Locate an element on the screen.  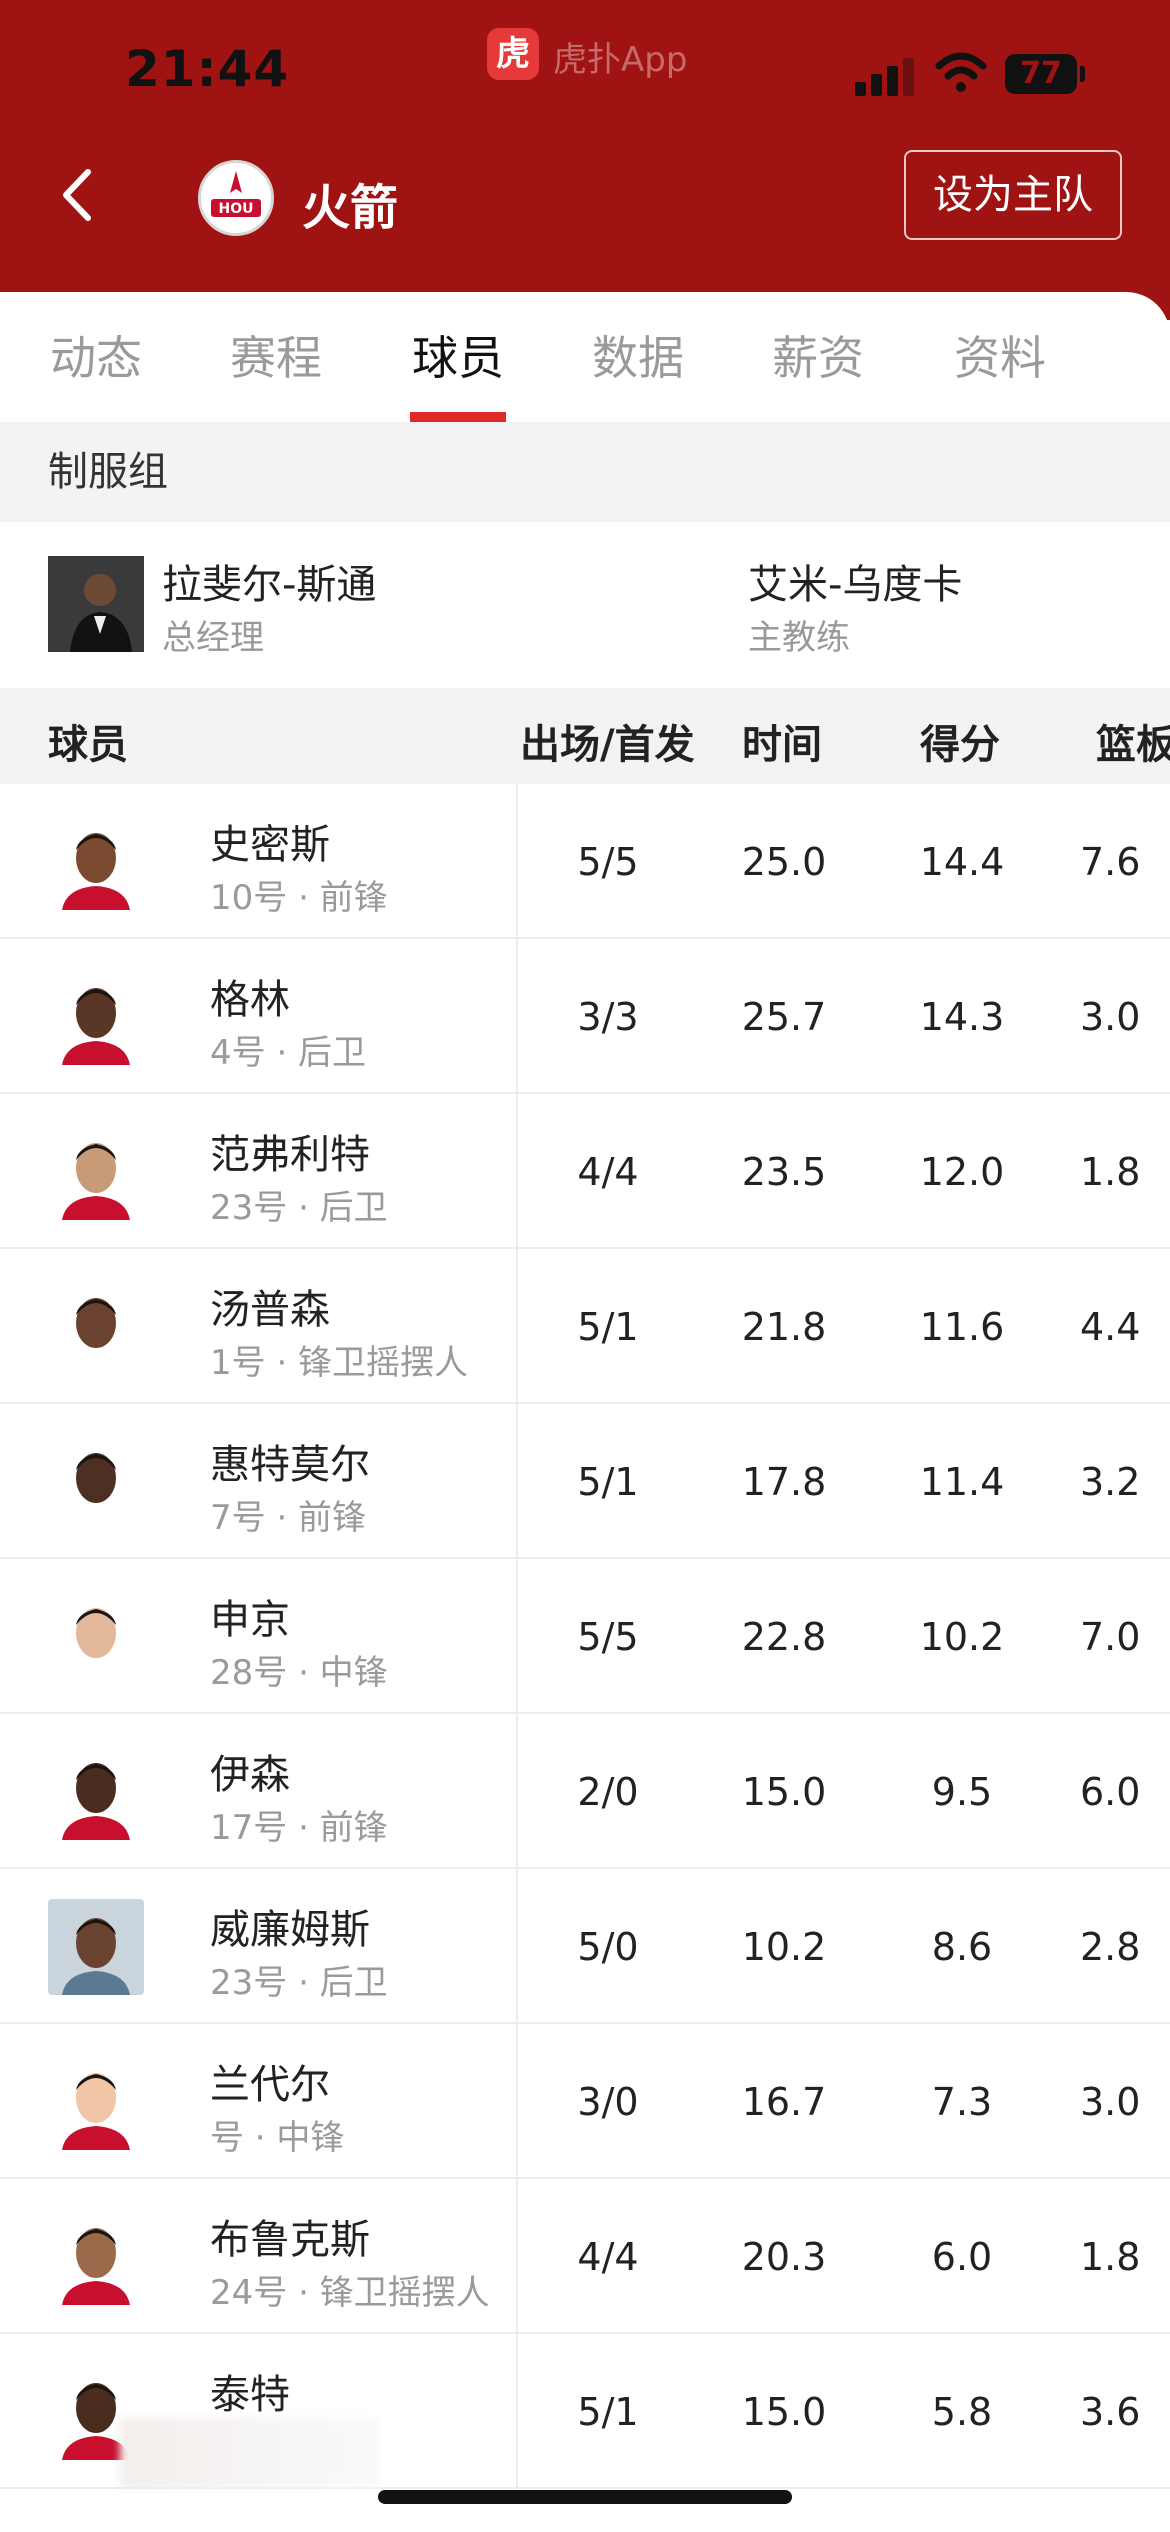
home-indicator is located at coordinates (585, 2497).